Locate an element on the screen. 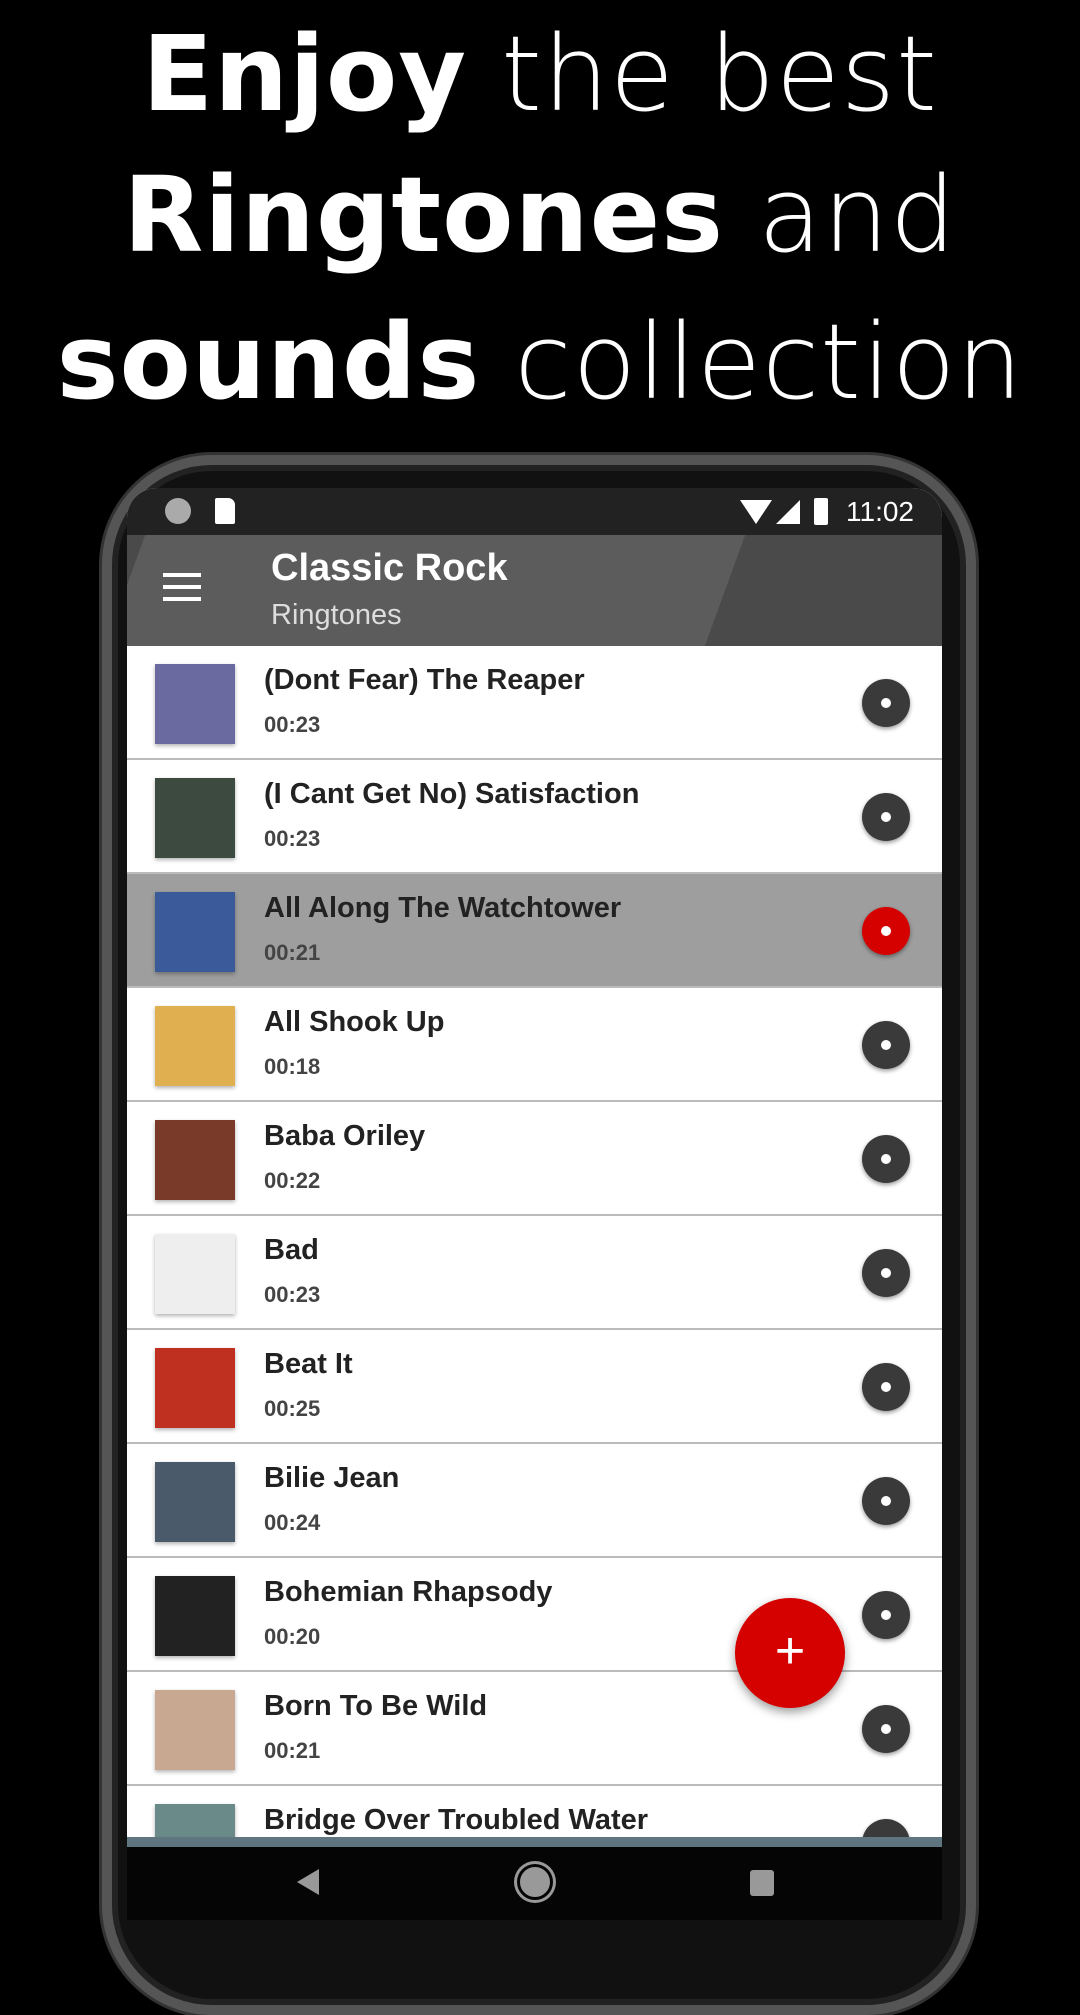  list-item: Baba Oriley 00:22 is located at coordinates (534, 1159).